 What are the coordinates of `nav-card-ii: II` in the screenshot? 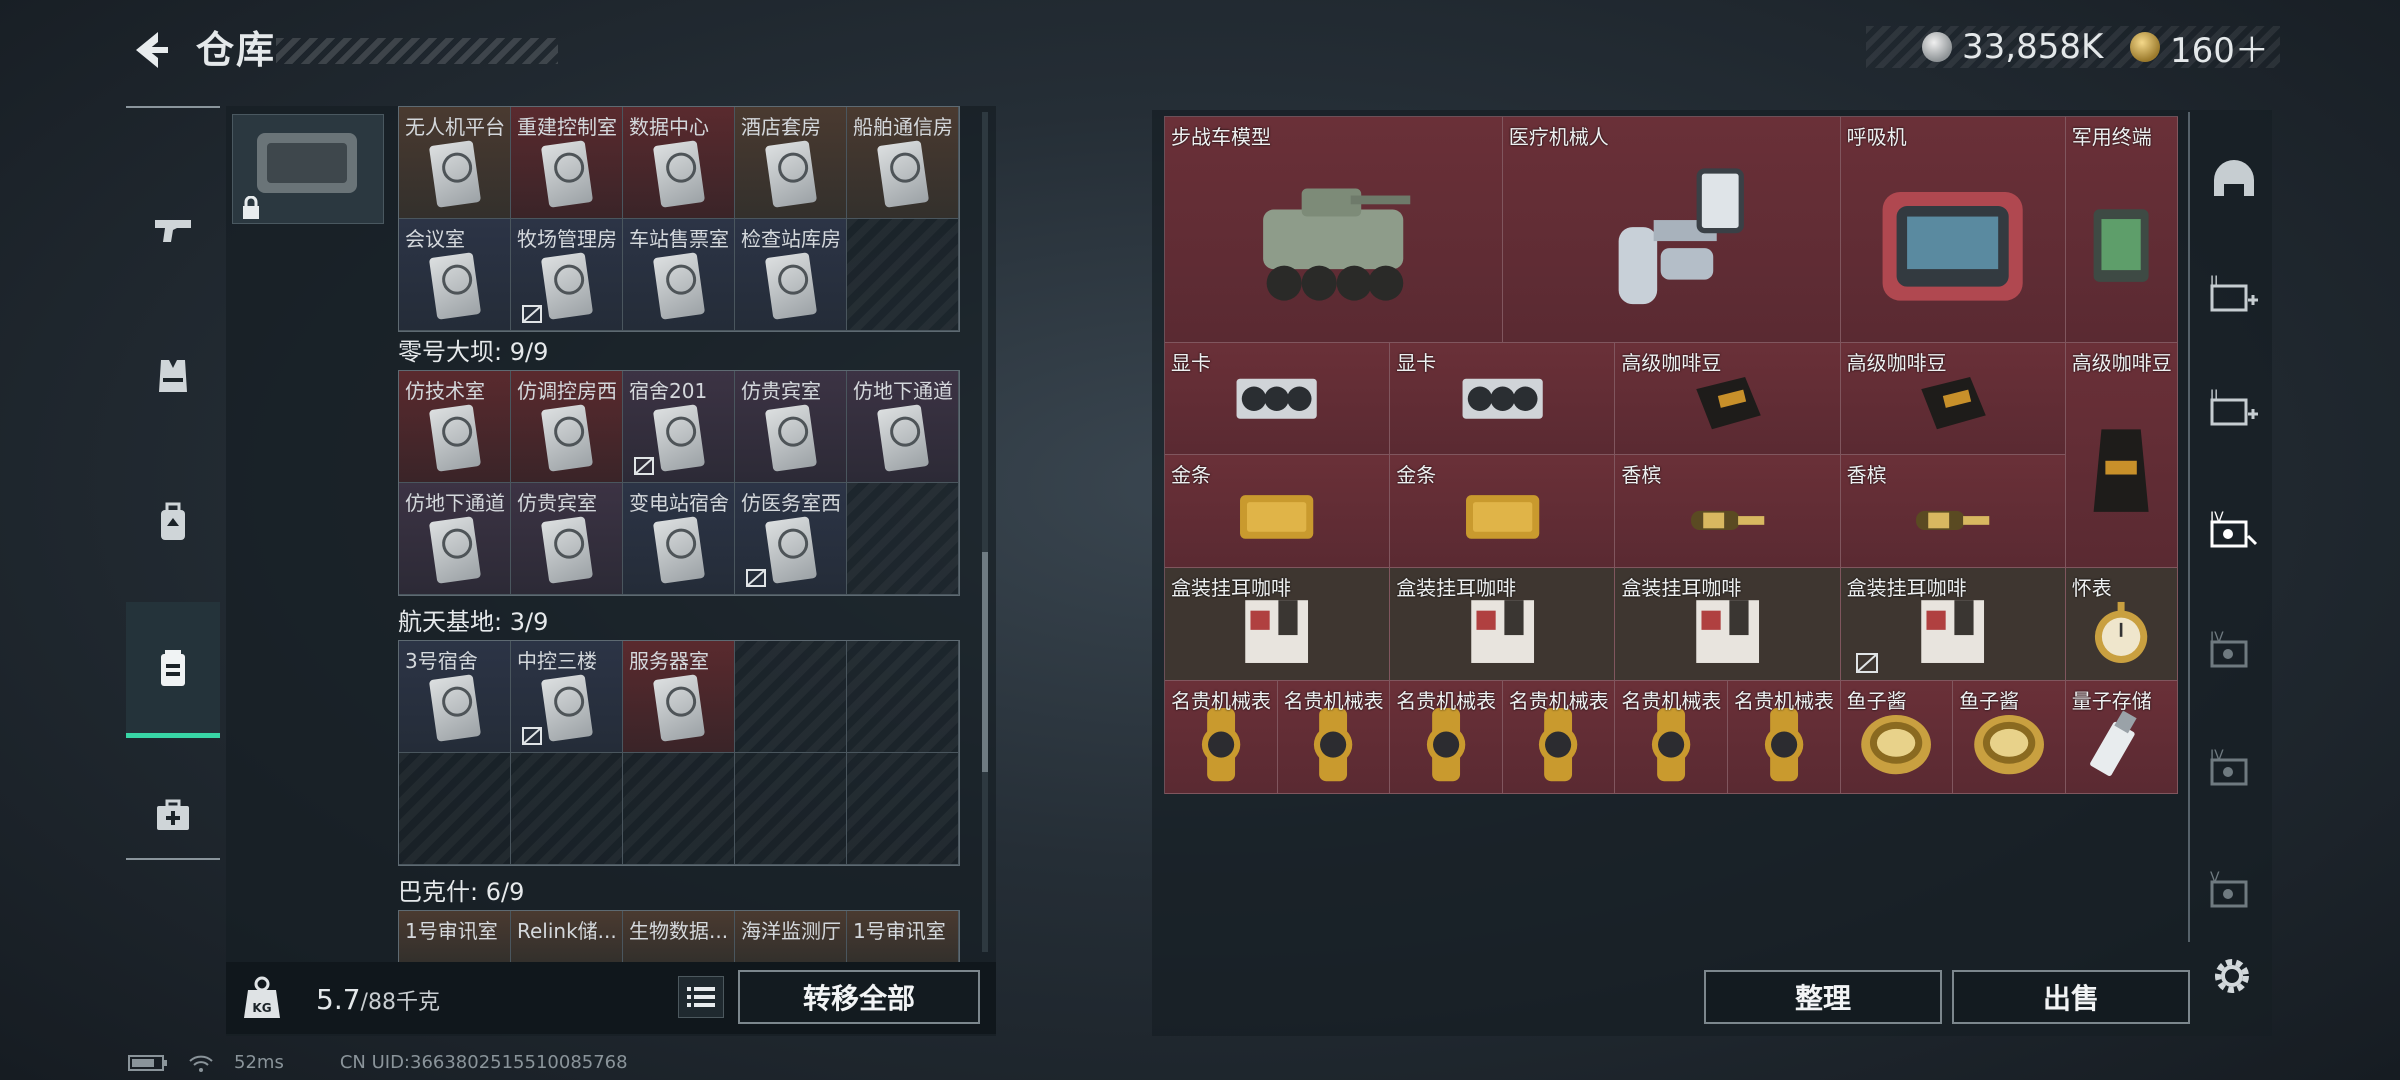 It's located at (2234, 406).